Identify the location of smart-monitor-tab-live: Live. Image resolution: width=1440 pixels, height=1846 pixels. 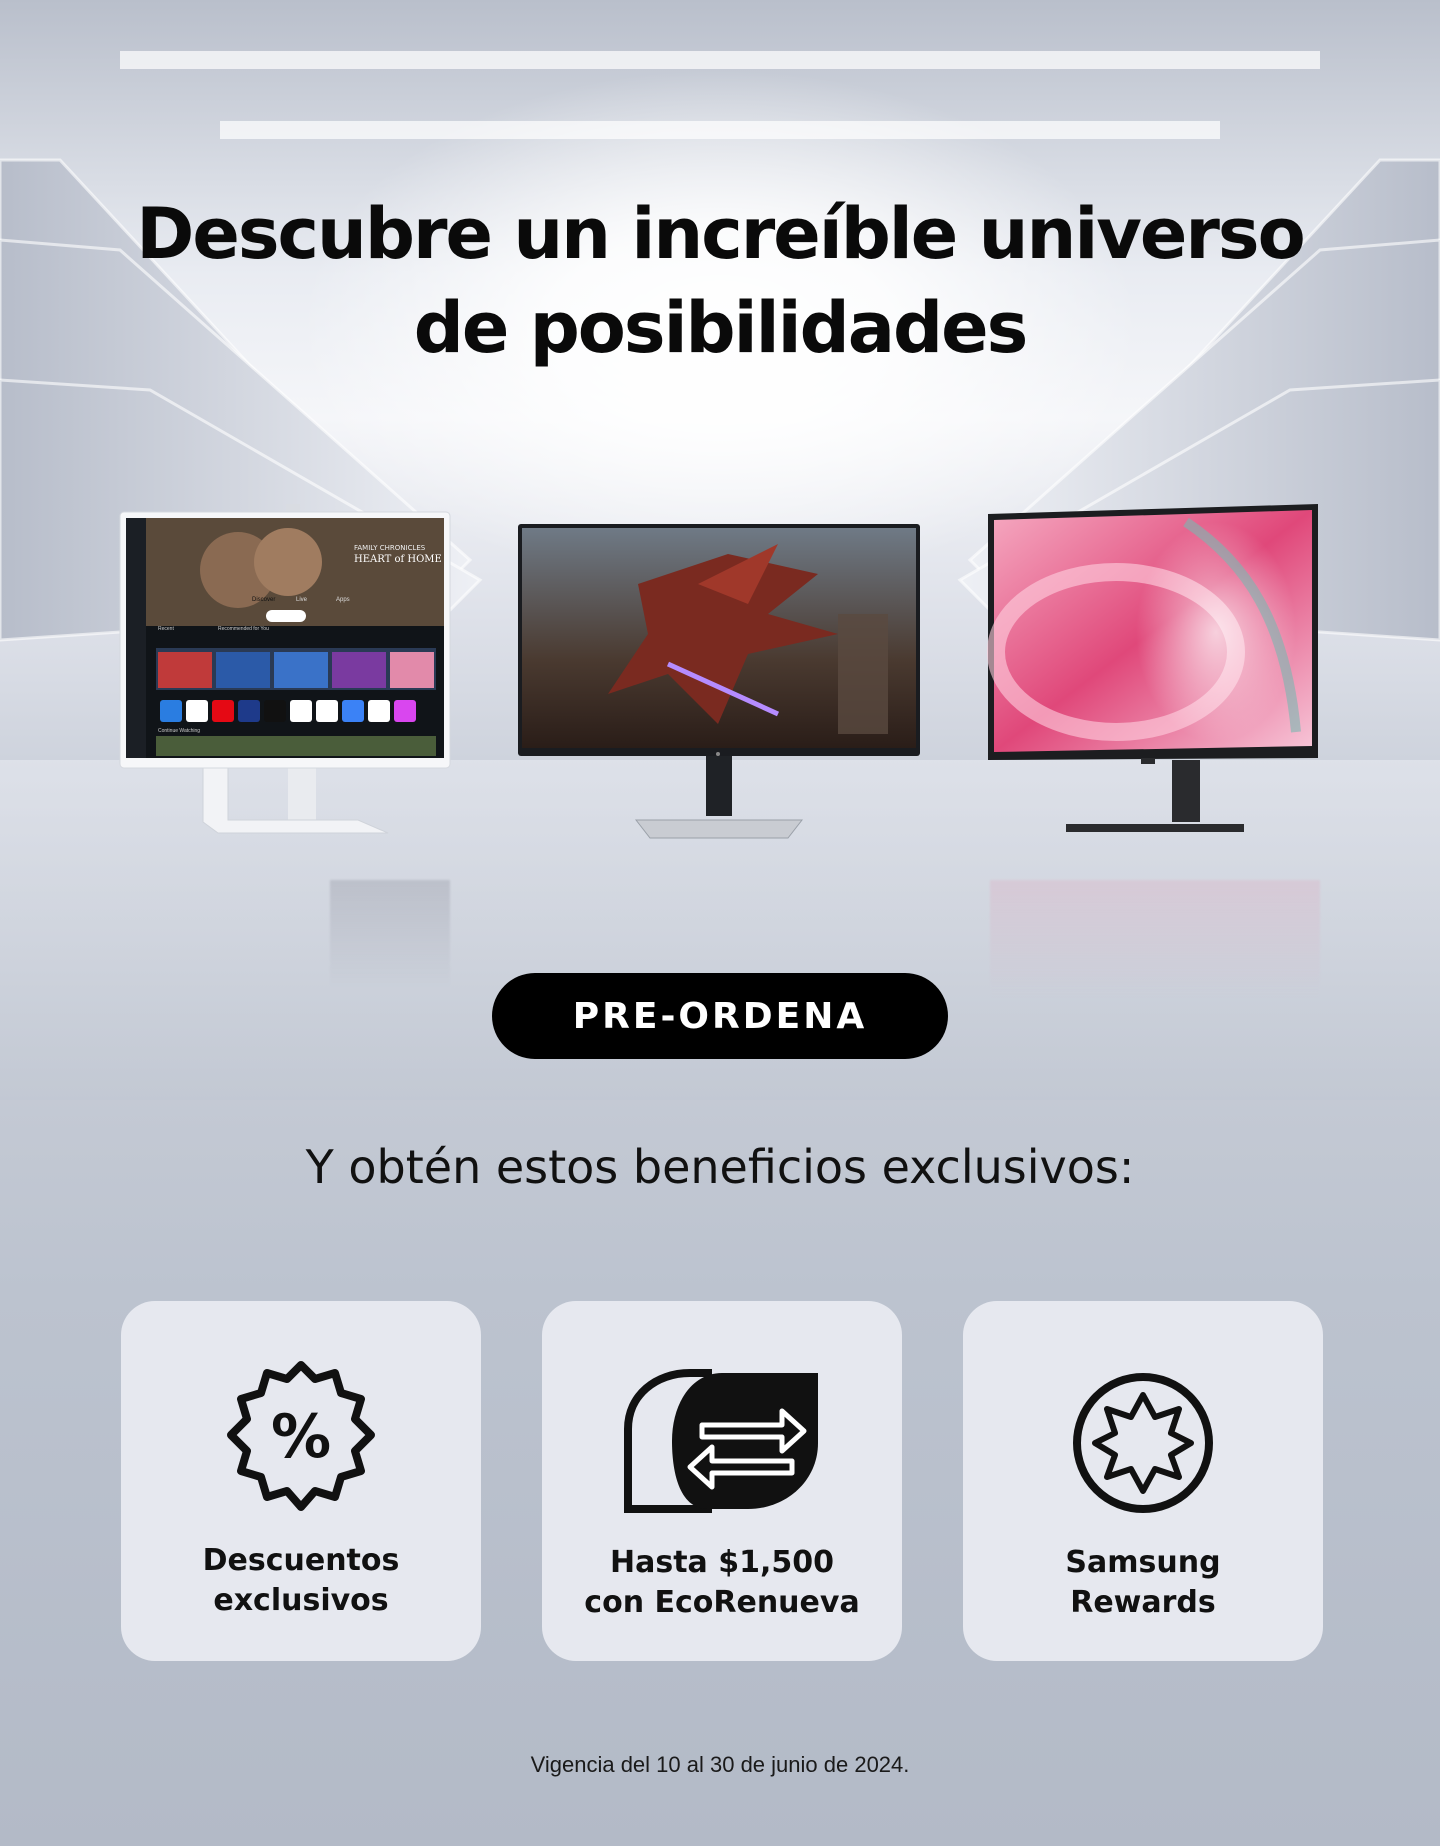
(302, 600).